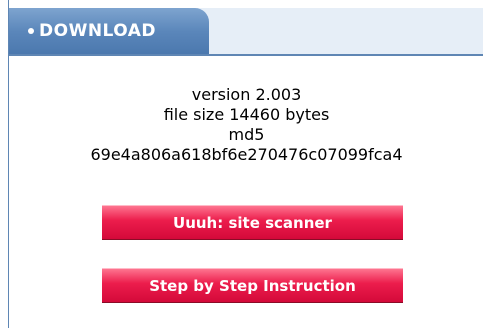 This screenshot has width=483, height=328. What do you see at coordinates (31, 31) in the screenshot?
I see `bullet-icon` at bounding box center [31, 31].